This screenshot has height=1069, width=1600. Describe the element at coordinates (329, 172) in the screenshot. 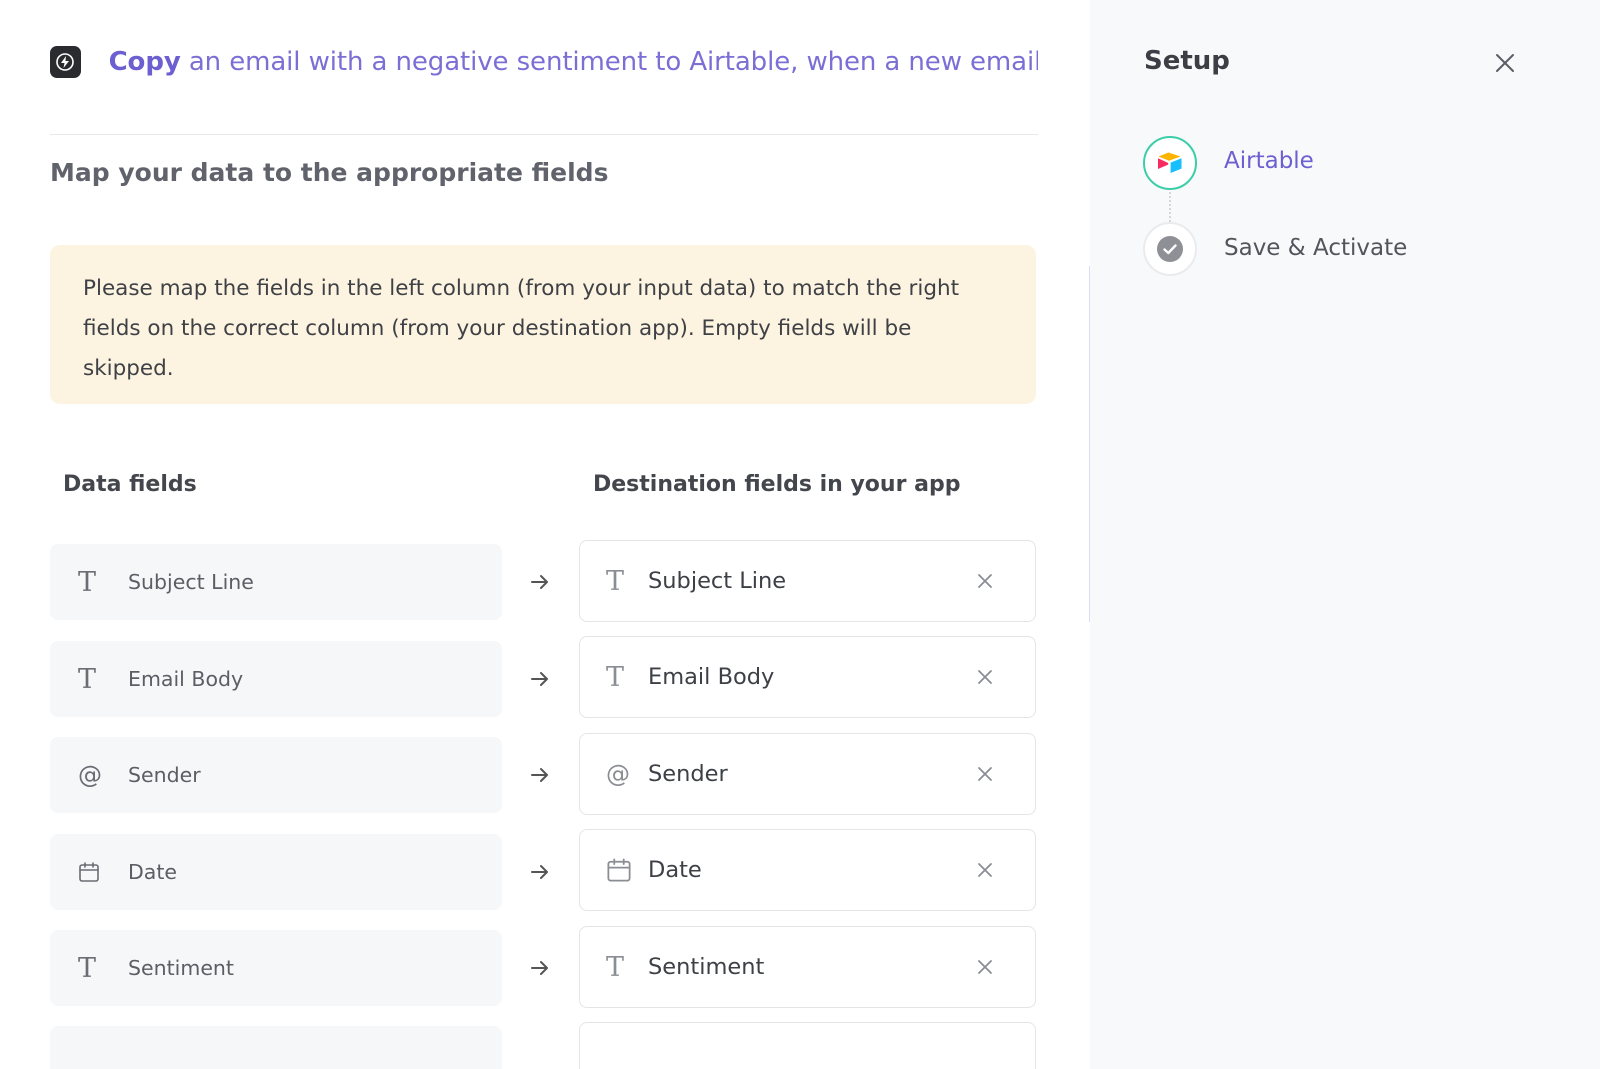

I see `section-subtitle: Map your data to the appropriate fields` at that location.